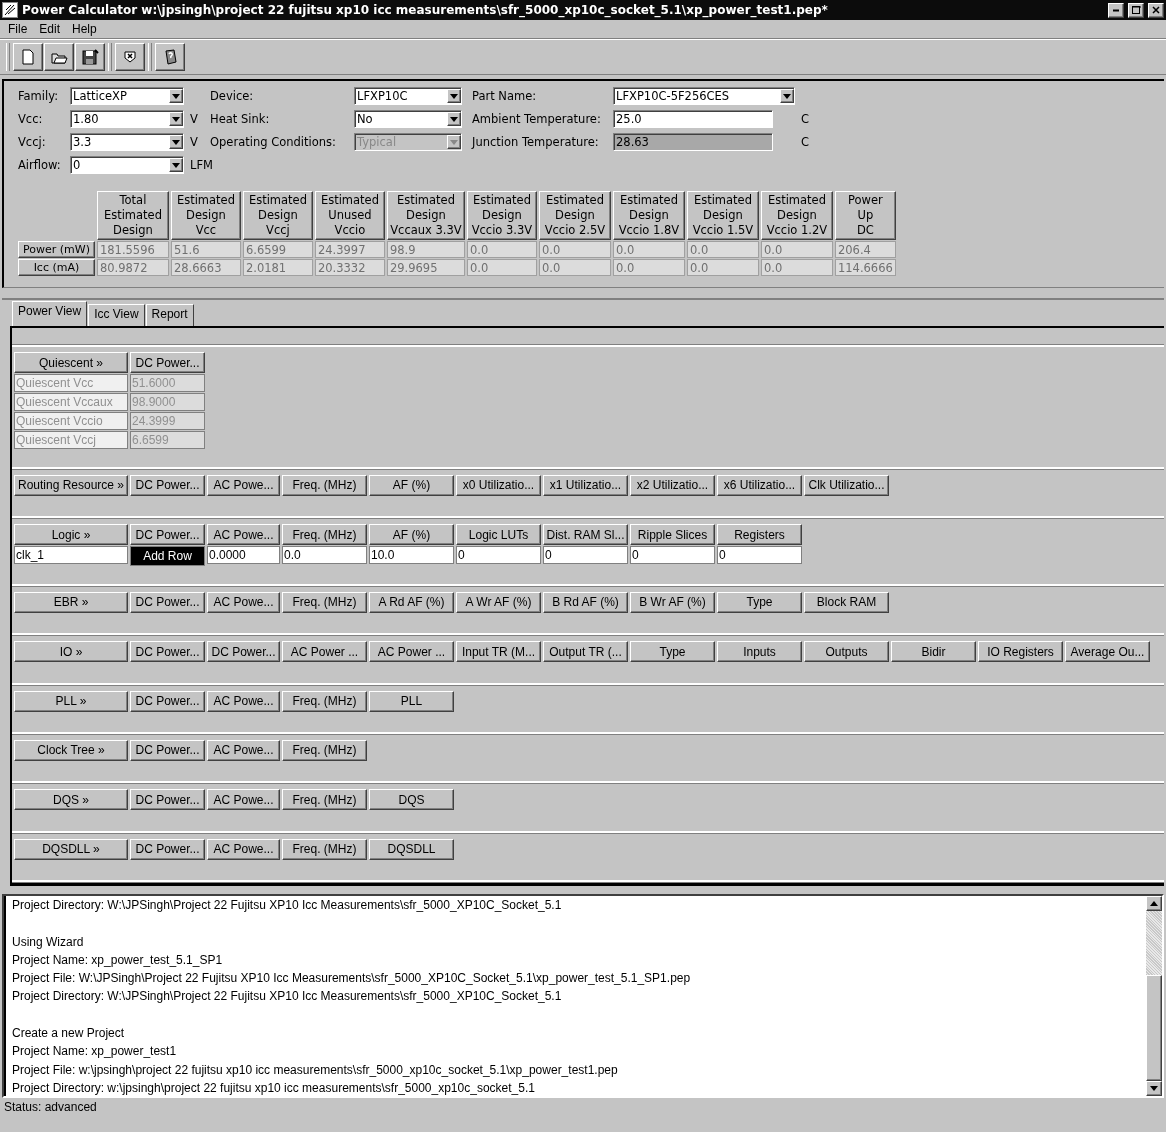 The image size is (1166, 1132). Describe the element at coordinates (759, 535) in the screenshot. I see `column-header-button: Registers` at that location.